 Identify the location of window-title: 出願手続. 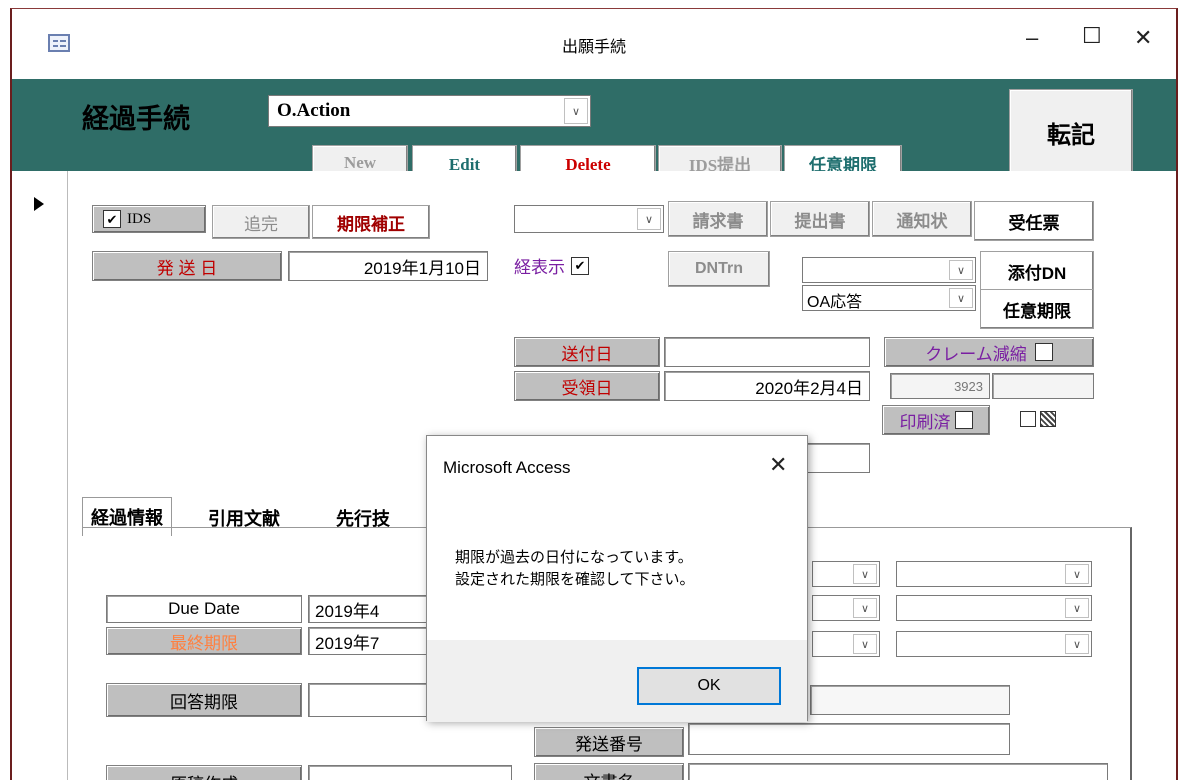
(593, 47).